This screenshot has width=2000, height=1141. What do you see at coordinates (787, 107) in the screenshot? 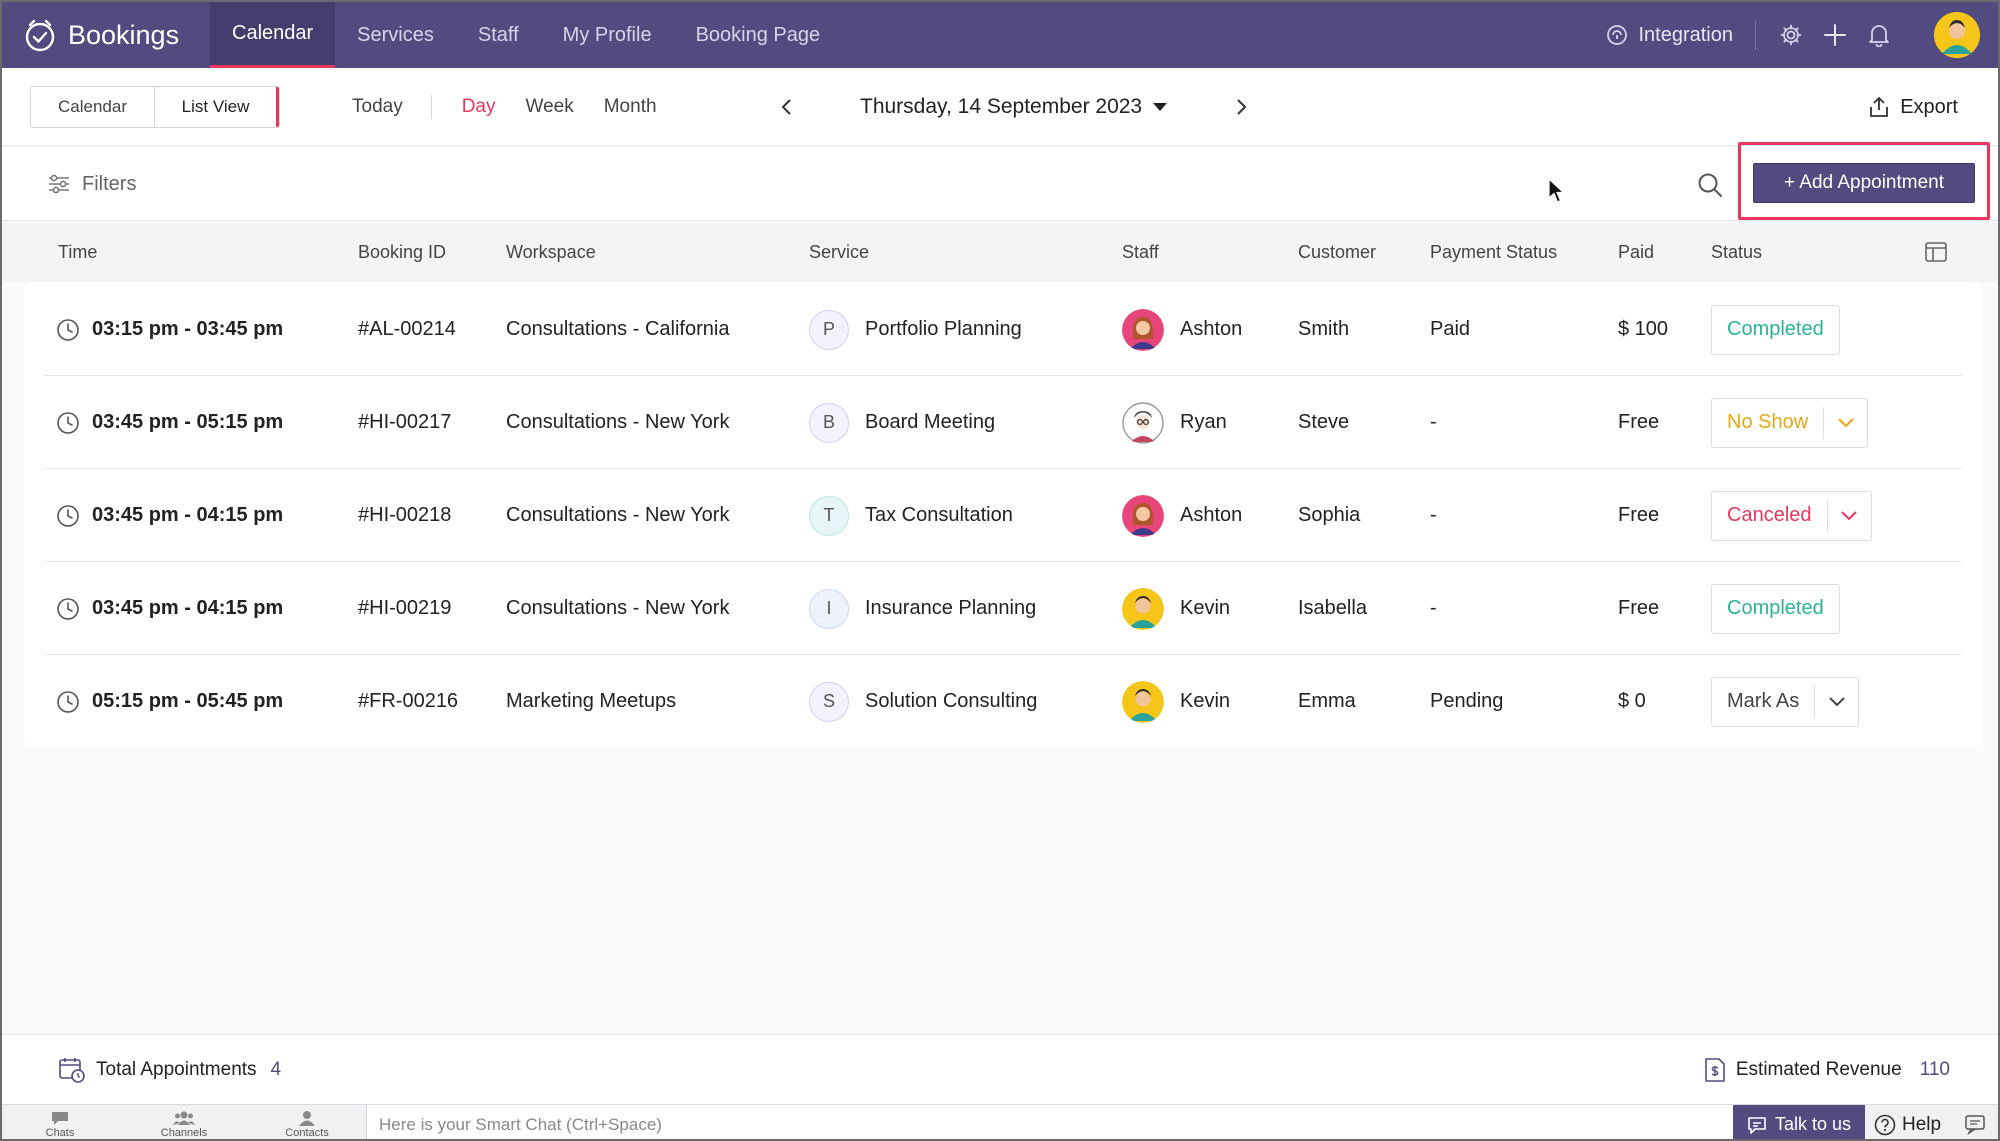
I see `previous-date-button` at bounding box center [787, 107].